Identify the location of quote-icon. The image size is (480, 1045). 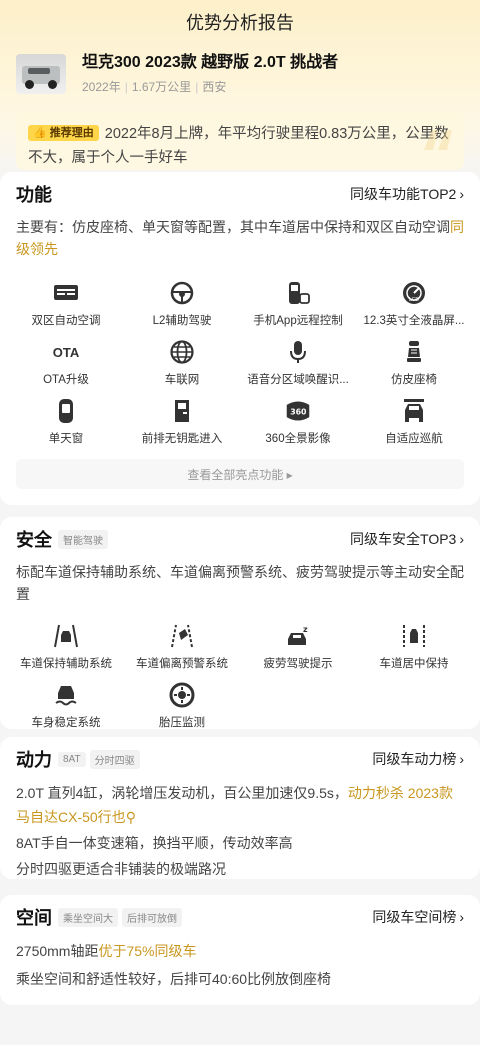
(438, 140).